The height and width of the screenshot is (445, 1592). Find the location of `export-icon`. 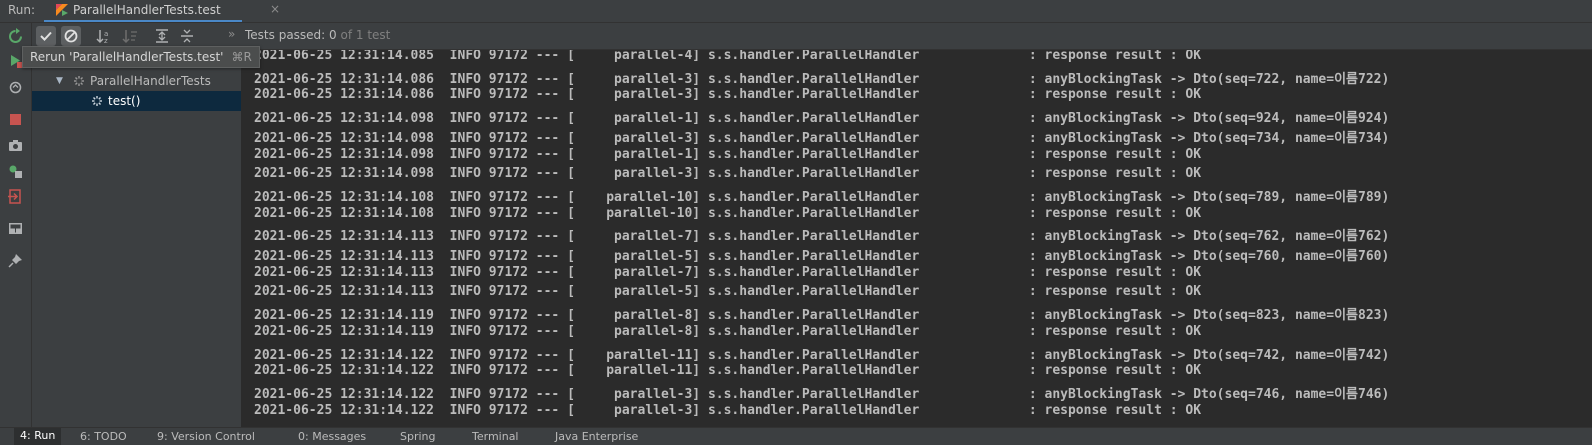

export-icon is located at coordinates (15, 171).